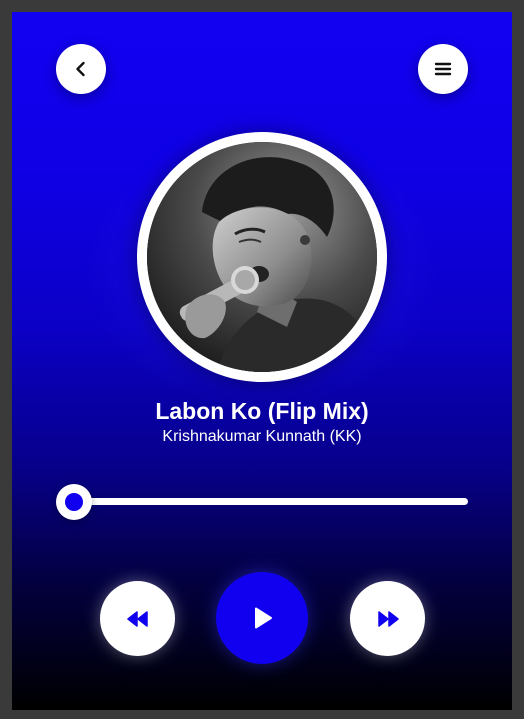  I want to click on fast-forward-icon, so click(388, 618).